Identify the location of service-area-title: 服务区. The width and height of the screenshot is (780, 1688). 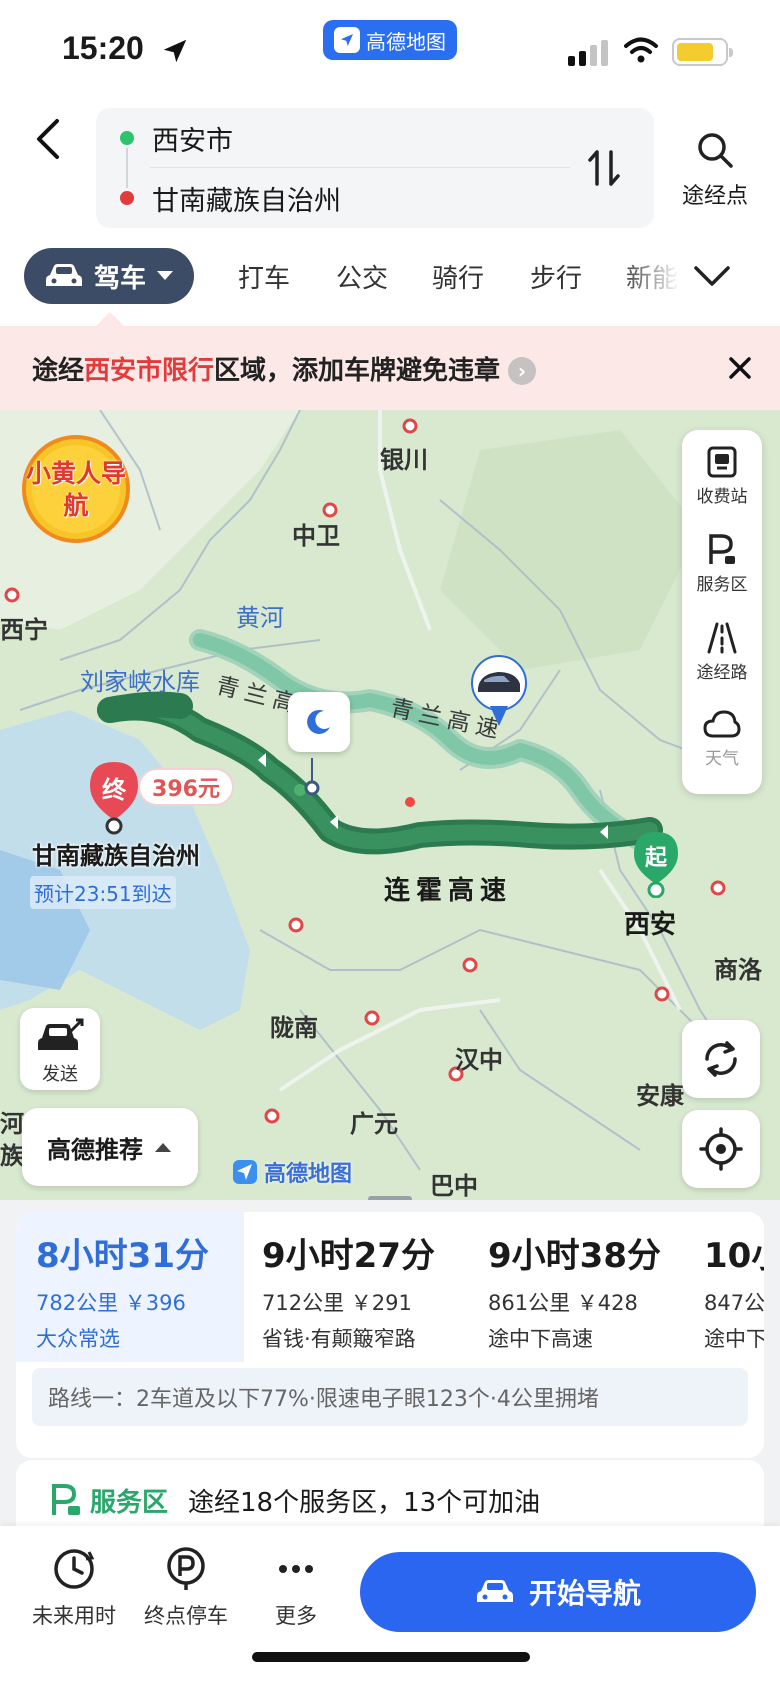
(129, 1502).